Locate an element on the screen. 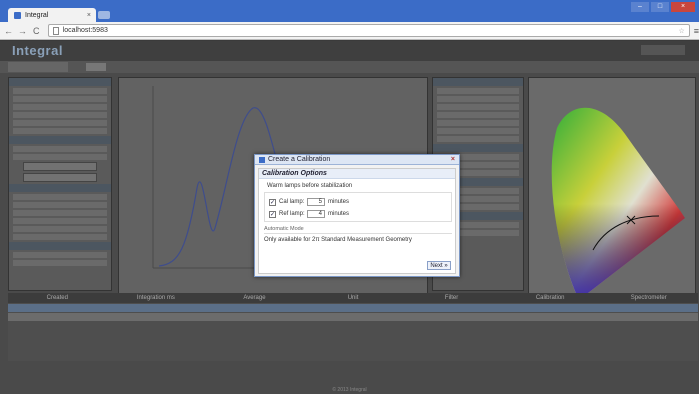 The height and width of the screenshot is (394, 699). dialog-titlebar: Create a Calibration × is located at coordinates (357, 160).